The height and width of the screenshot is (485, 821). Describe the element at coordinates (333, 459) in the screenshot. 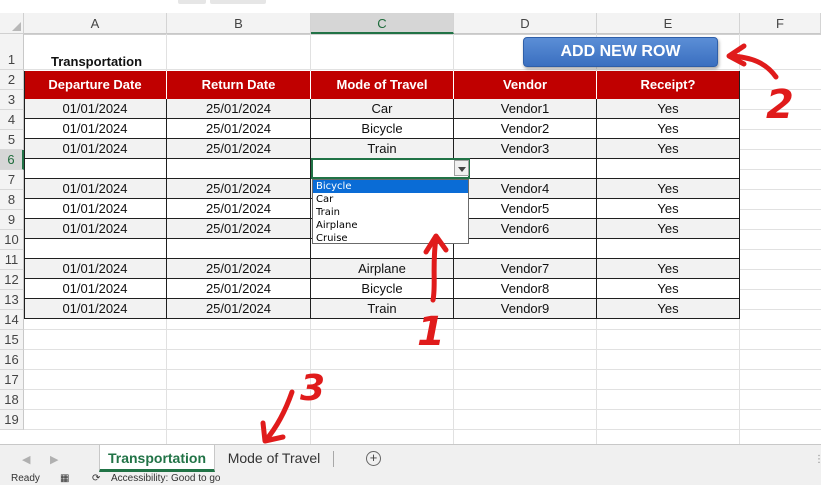

I see `tab-separator` at that location.